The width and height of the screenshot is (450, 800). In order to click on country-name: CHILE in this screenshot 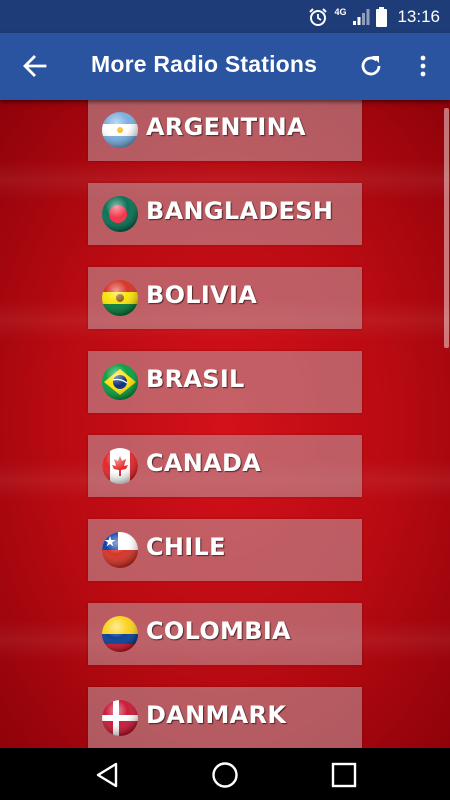, I will do `click(186, 547)`.